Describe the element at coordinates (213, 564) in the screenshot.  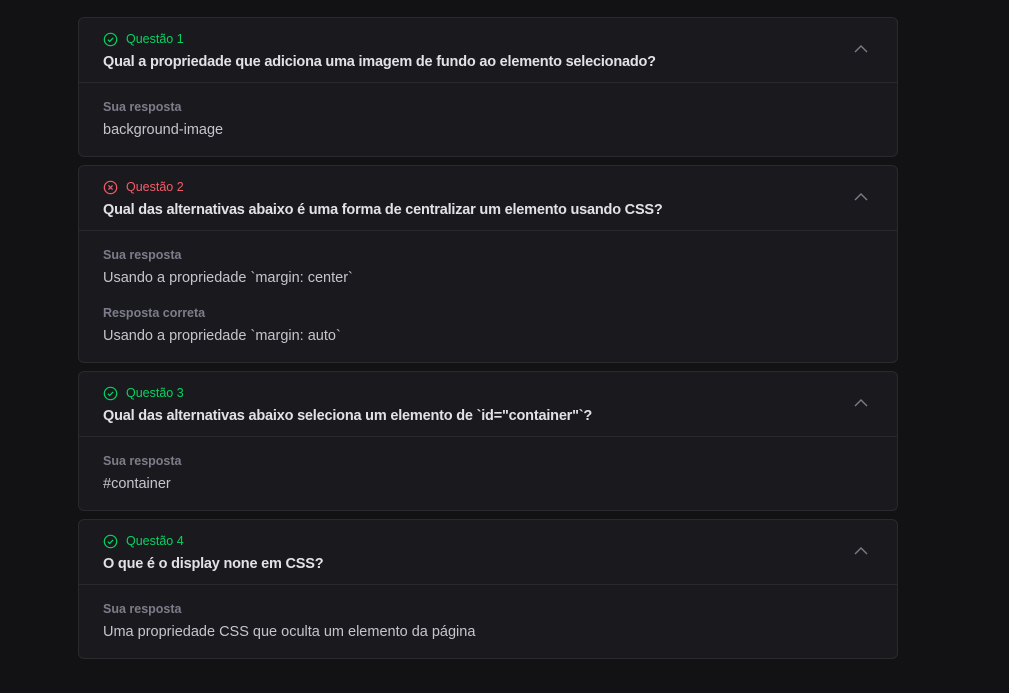
I see `question-title: O que é o display none em CSS?` at that location.